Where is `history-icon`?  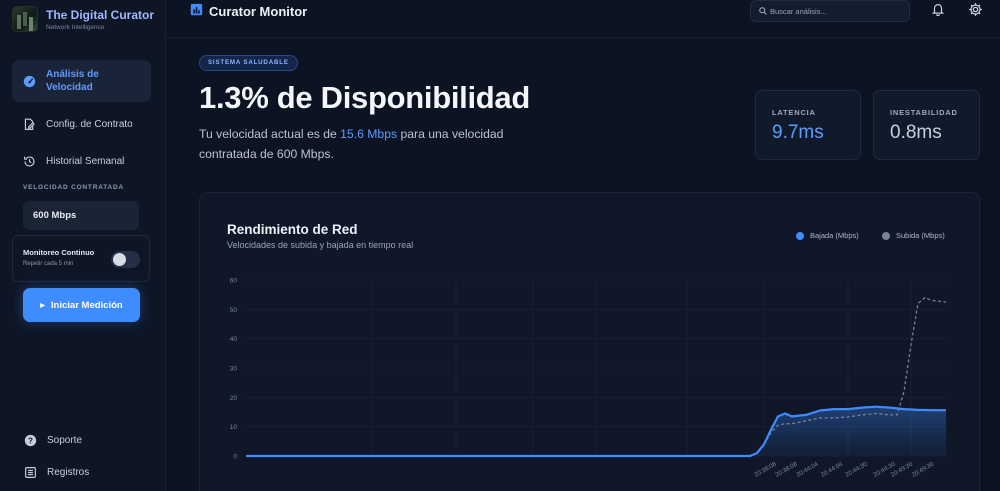
history-icon is located at coordinates (29, 161).